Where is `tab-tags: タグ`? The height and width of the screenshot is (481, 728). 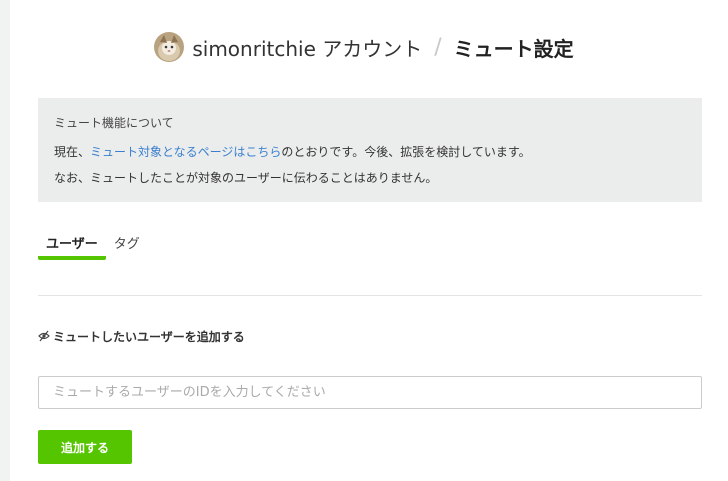
tab-tags: タグ is located at coordinates (127, 245).